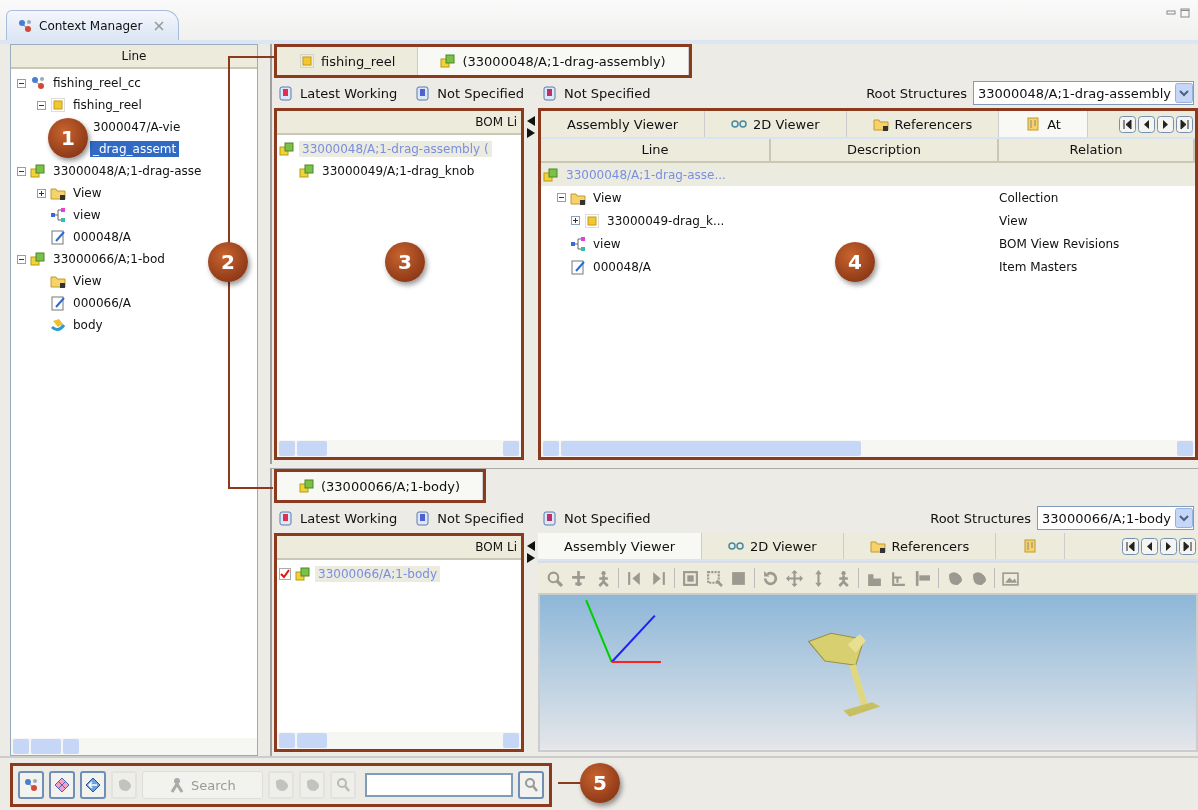 The width and height of the screenshot is (1198, 810). I want to click on image-icon, so click(1010, 578).